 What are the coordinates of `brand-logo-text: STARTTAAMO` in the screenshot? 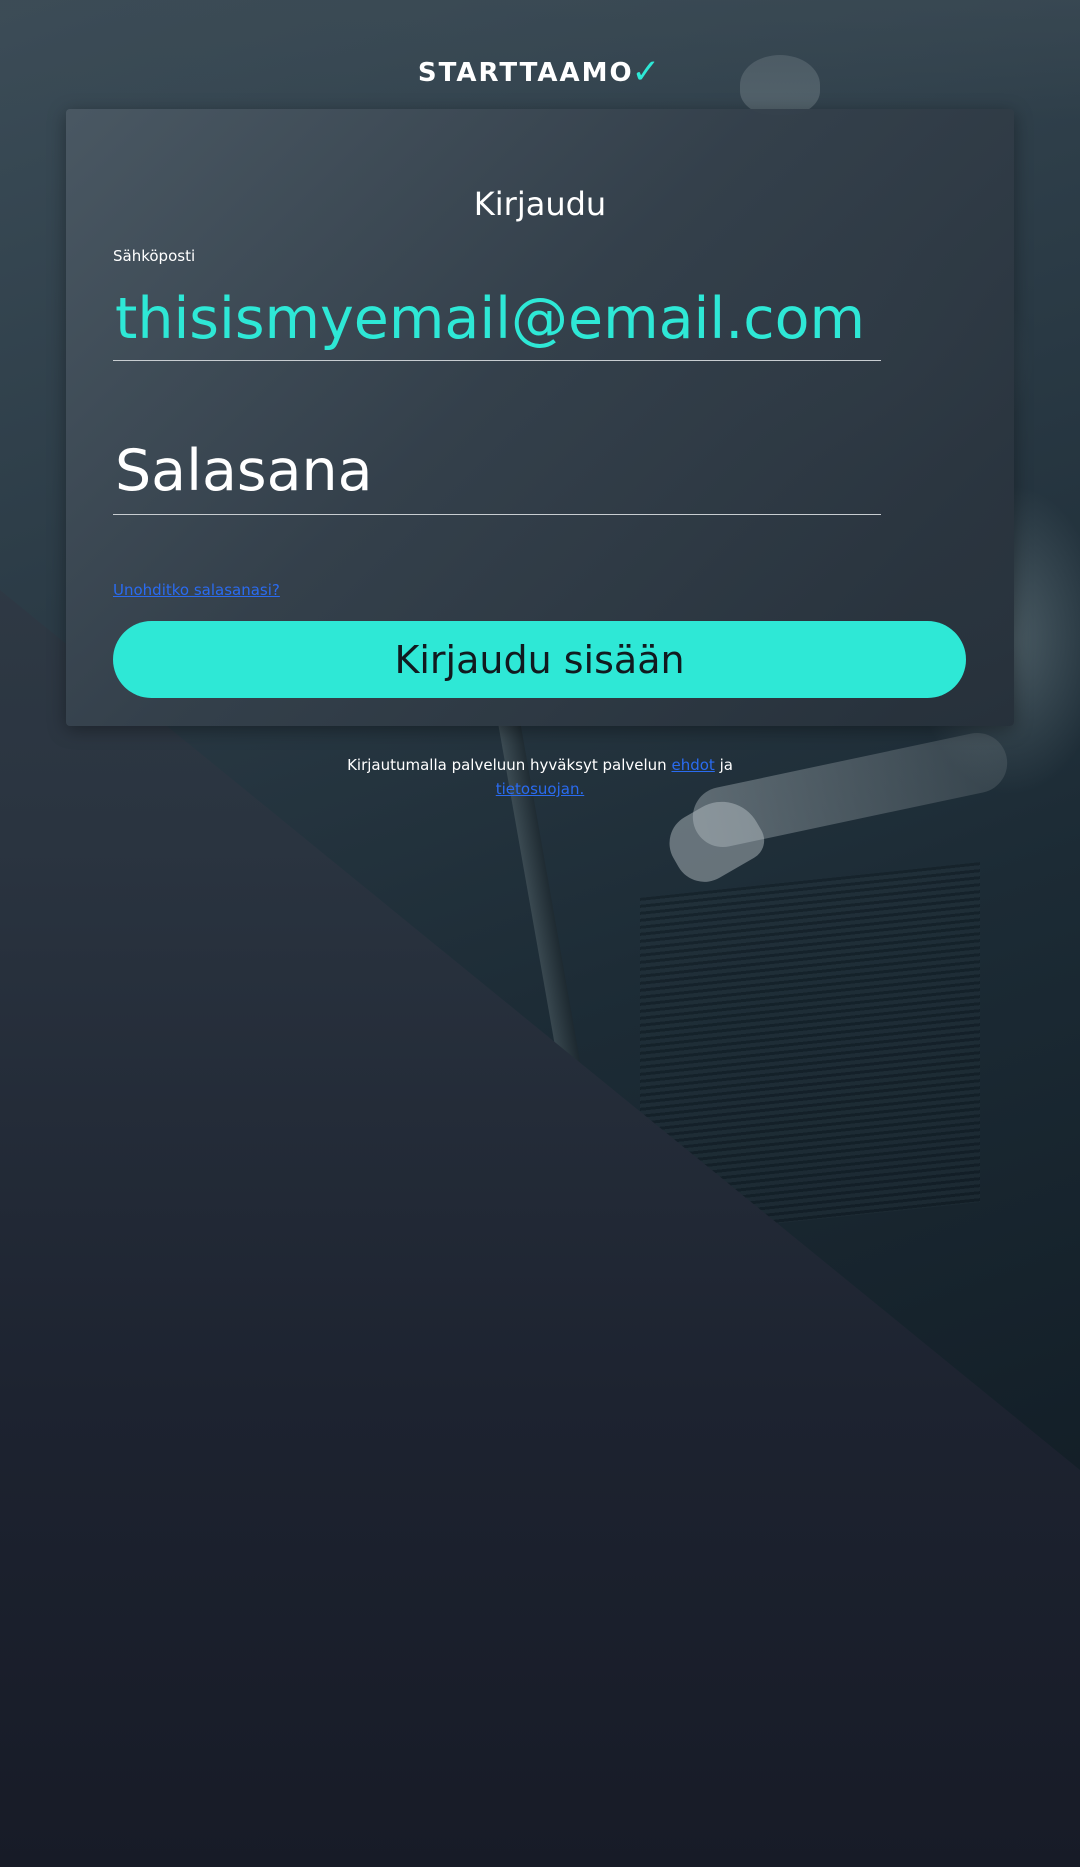 It's located at (525, 73).